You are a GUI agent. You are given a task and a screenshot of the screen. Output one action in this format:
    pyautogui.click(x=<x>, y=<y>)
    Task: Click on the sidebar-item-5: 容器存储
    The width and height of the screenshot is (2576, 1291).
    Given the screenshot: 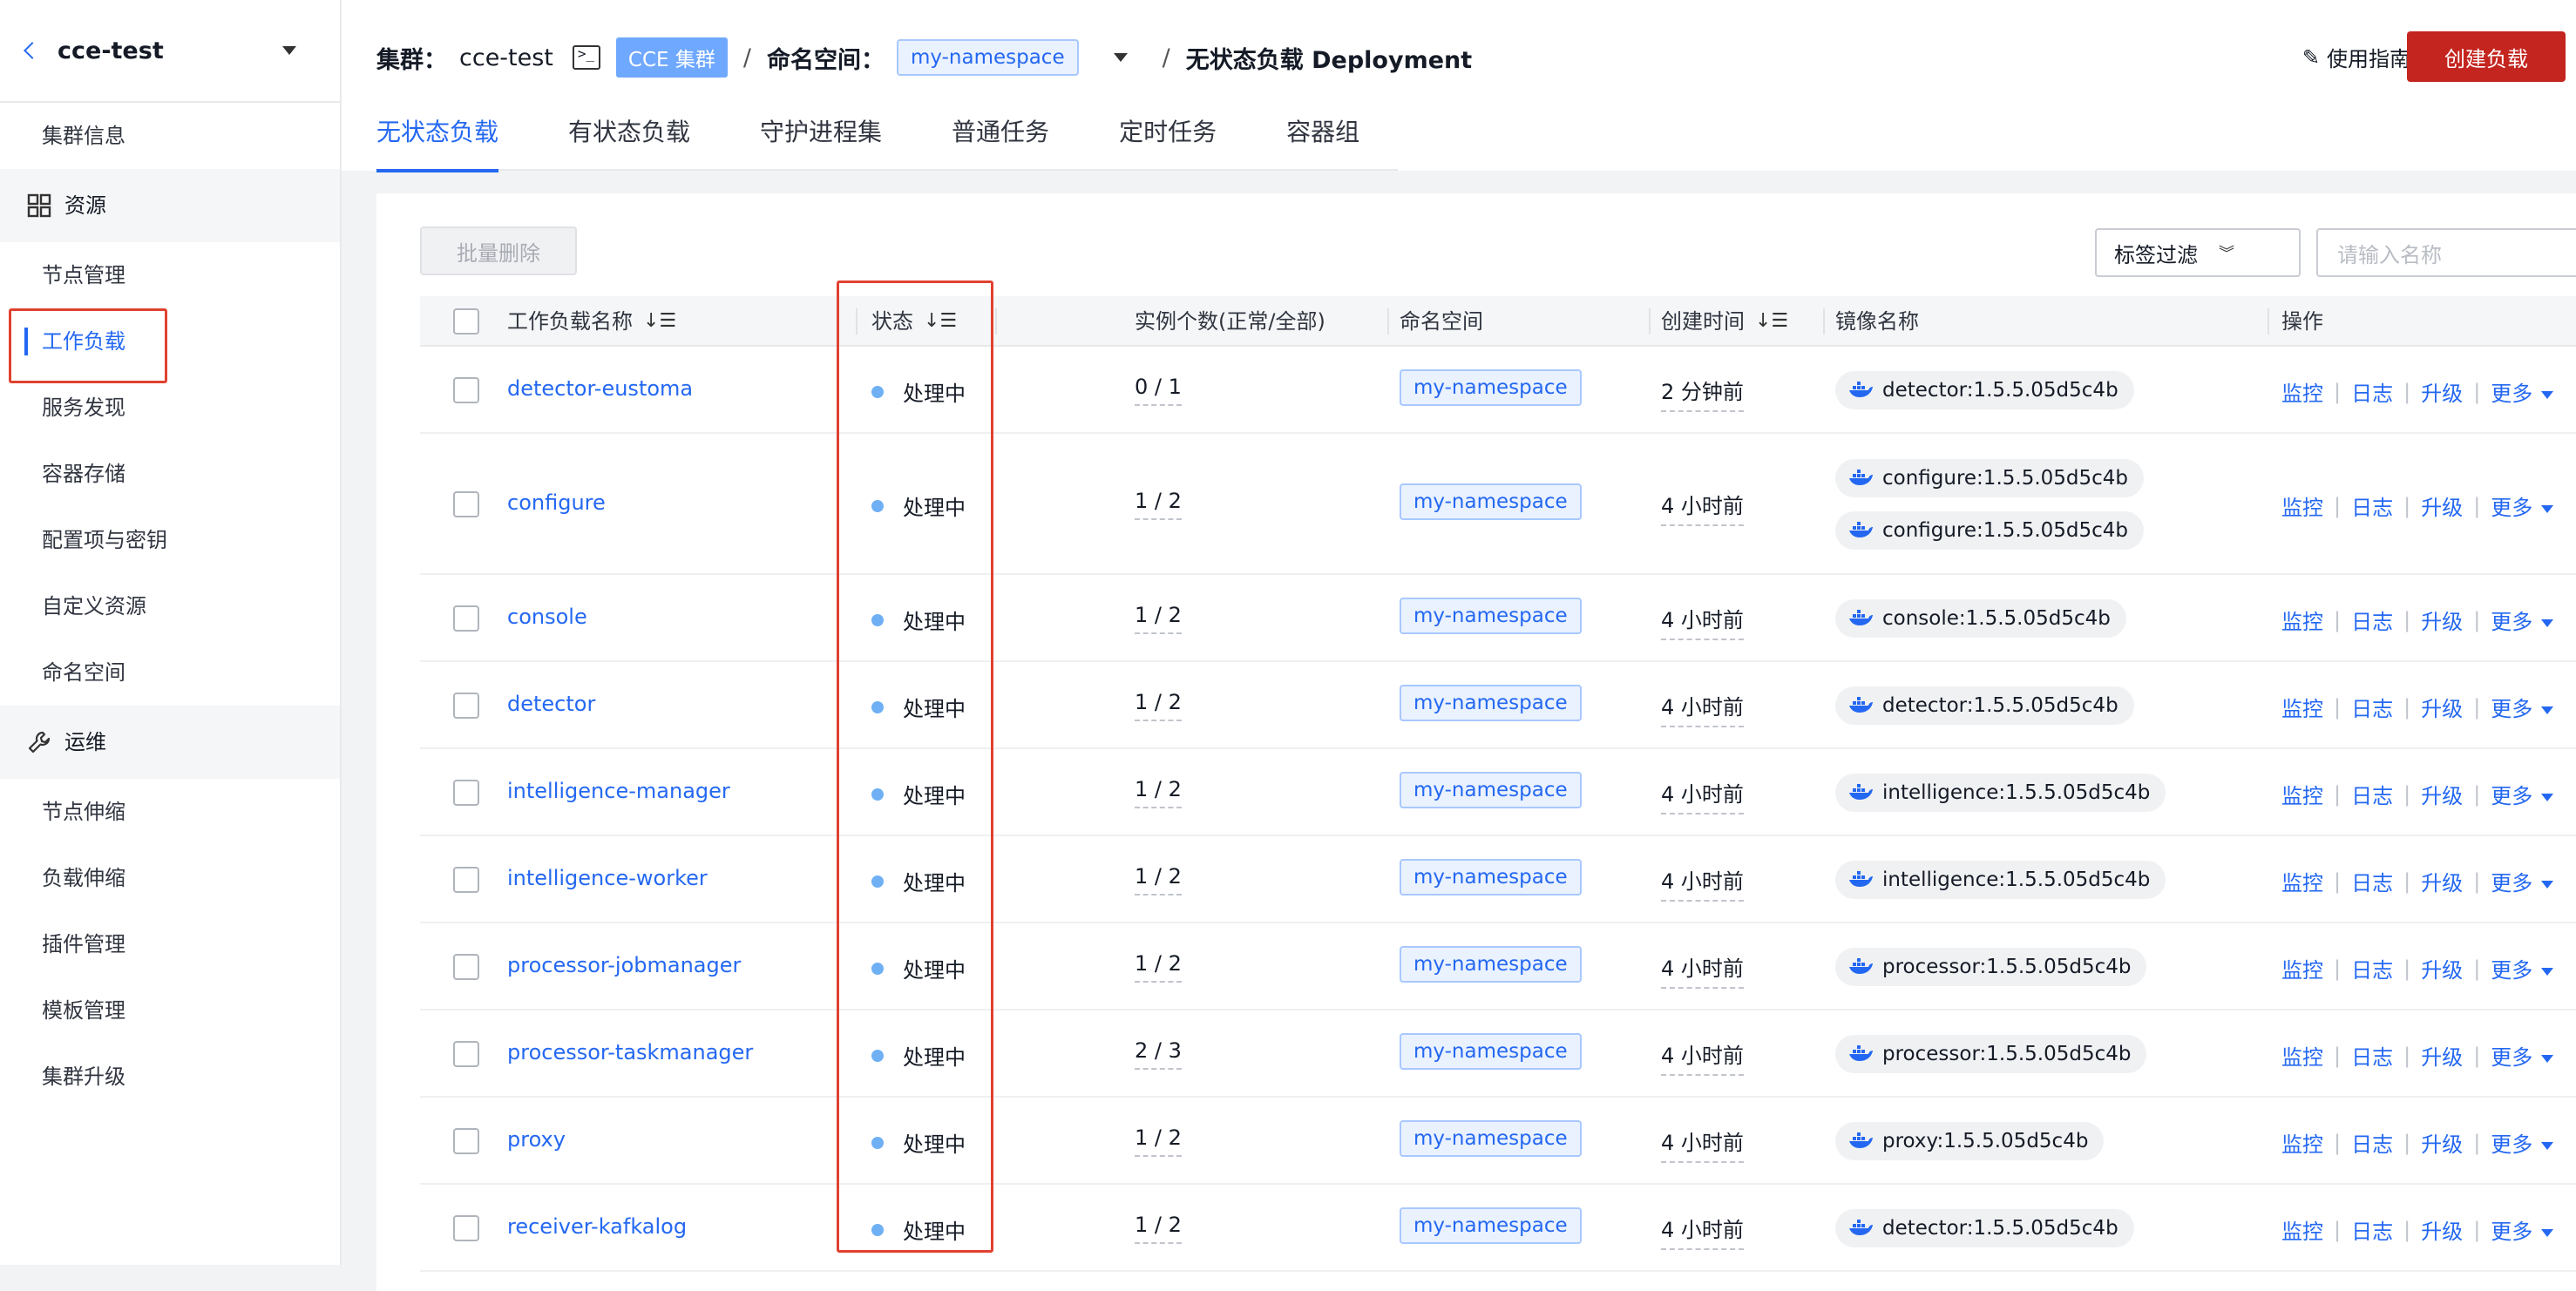 What is the action you would take?
    pyautogui.click(x=170, y=474)
    